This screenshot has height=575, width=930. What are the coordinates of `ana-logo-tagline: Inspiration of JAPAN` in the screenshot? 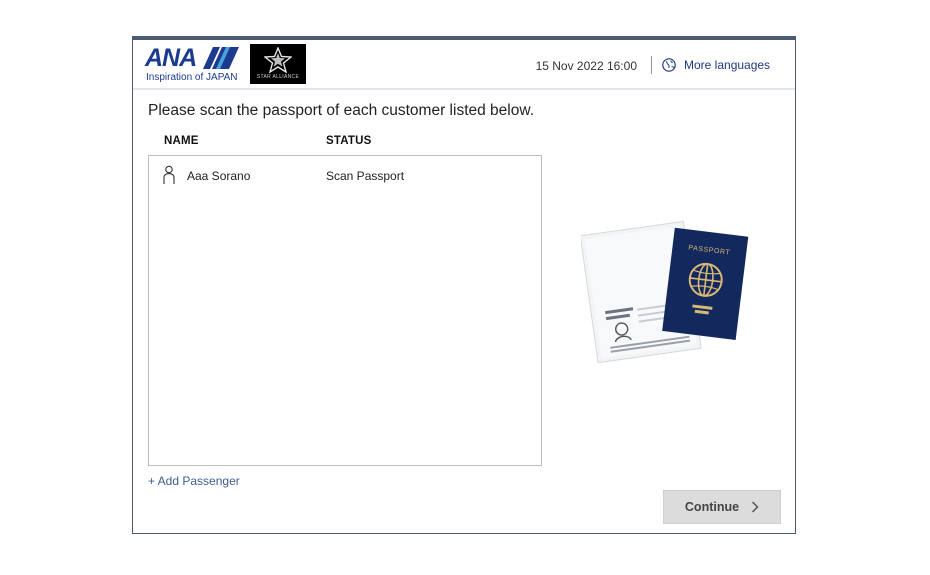 It's located at (192, 77).